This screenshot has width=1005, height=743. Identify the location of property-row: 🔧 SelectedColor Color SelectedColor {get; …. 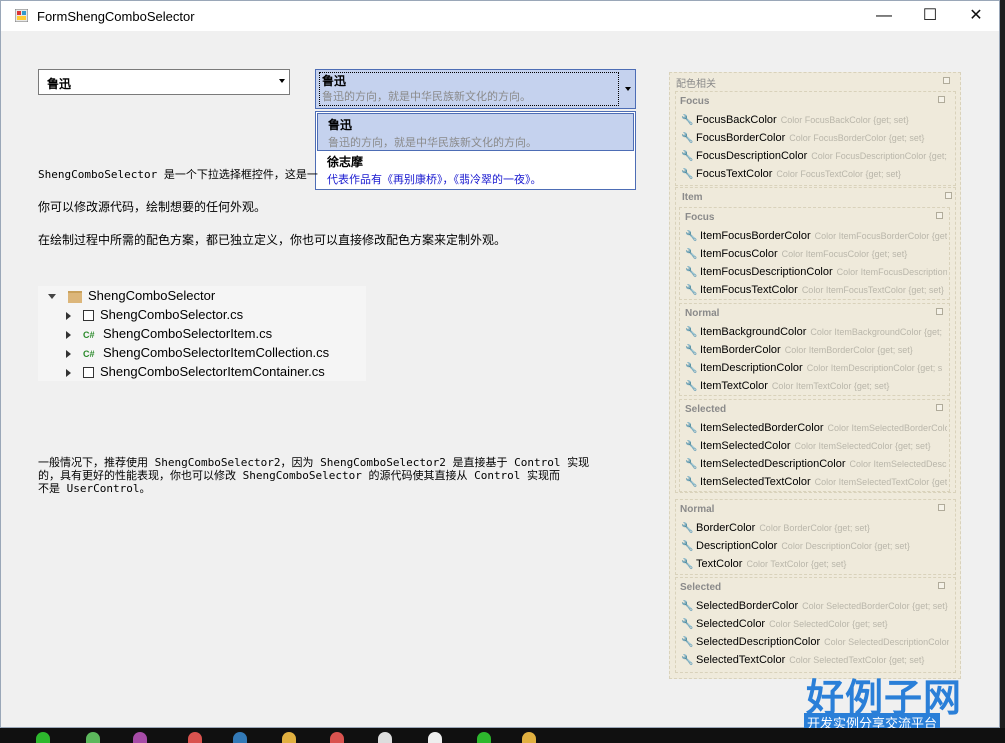
(815, 624).